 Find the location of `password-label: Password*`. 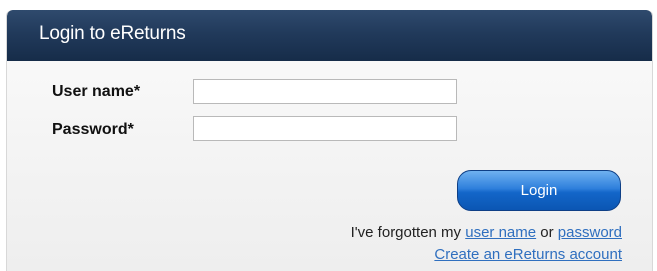

password-label: Password* is located at coordinates (93, 129).